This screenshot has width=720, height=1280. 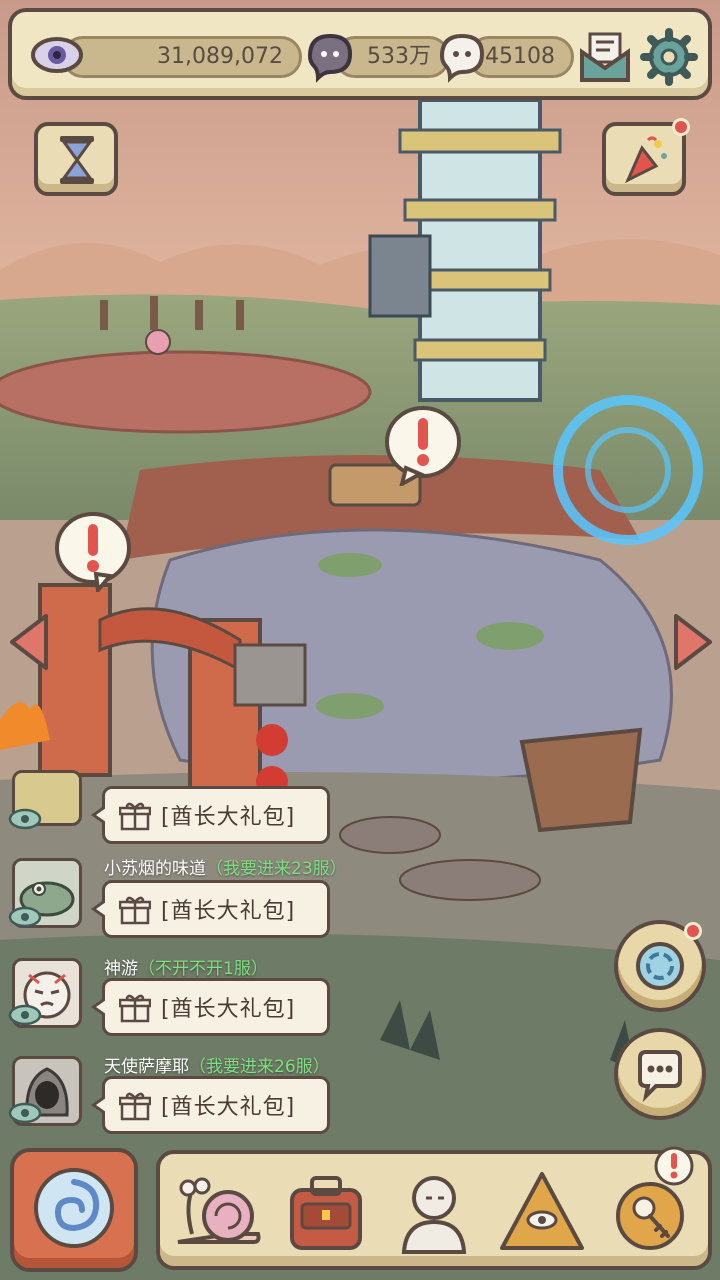 What do you see at coordinates (692, 642) in the screenshot?
I see `scroll-right-arrow` at bounding box center [692, 642].